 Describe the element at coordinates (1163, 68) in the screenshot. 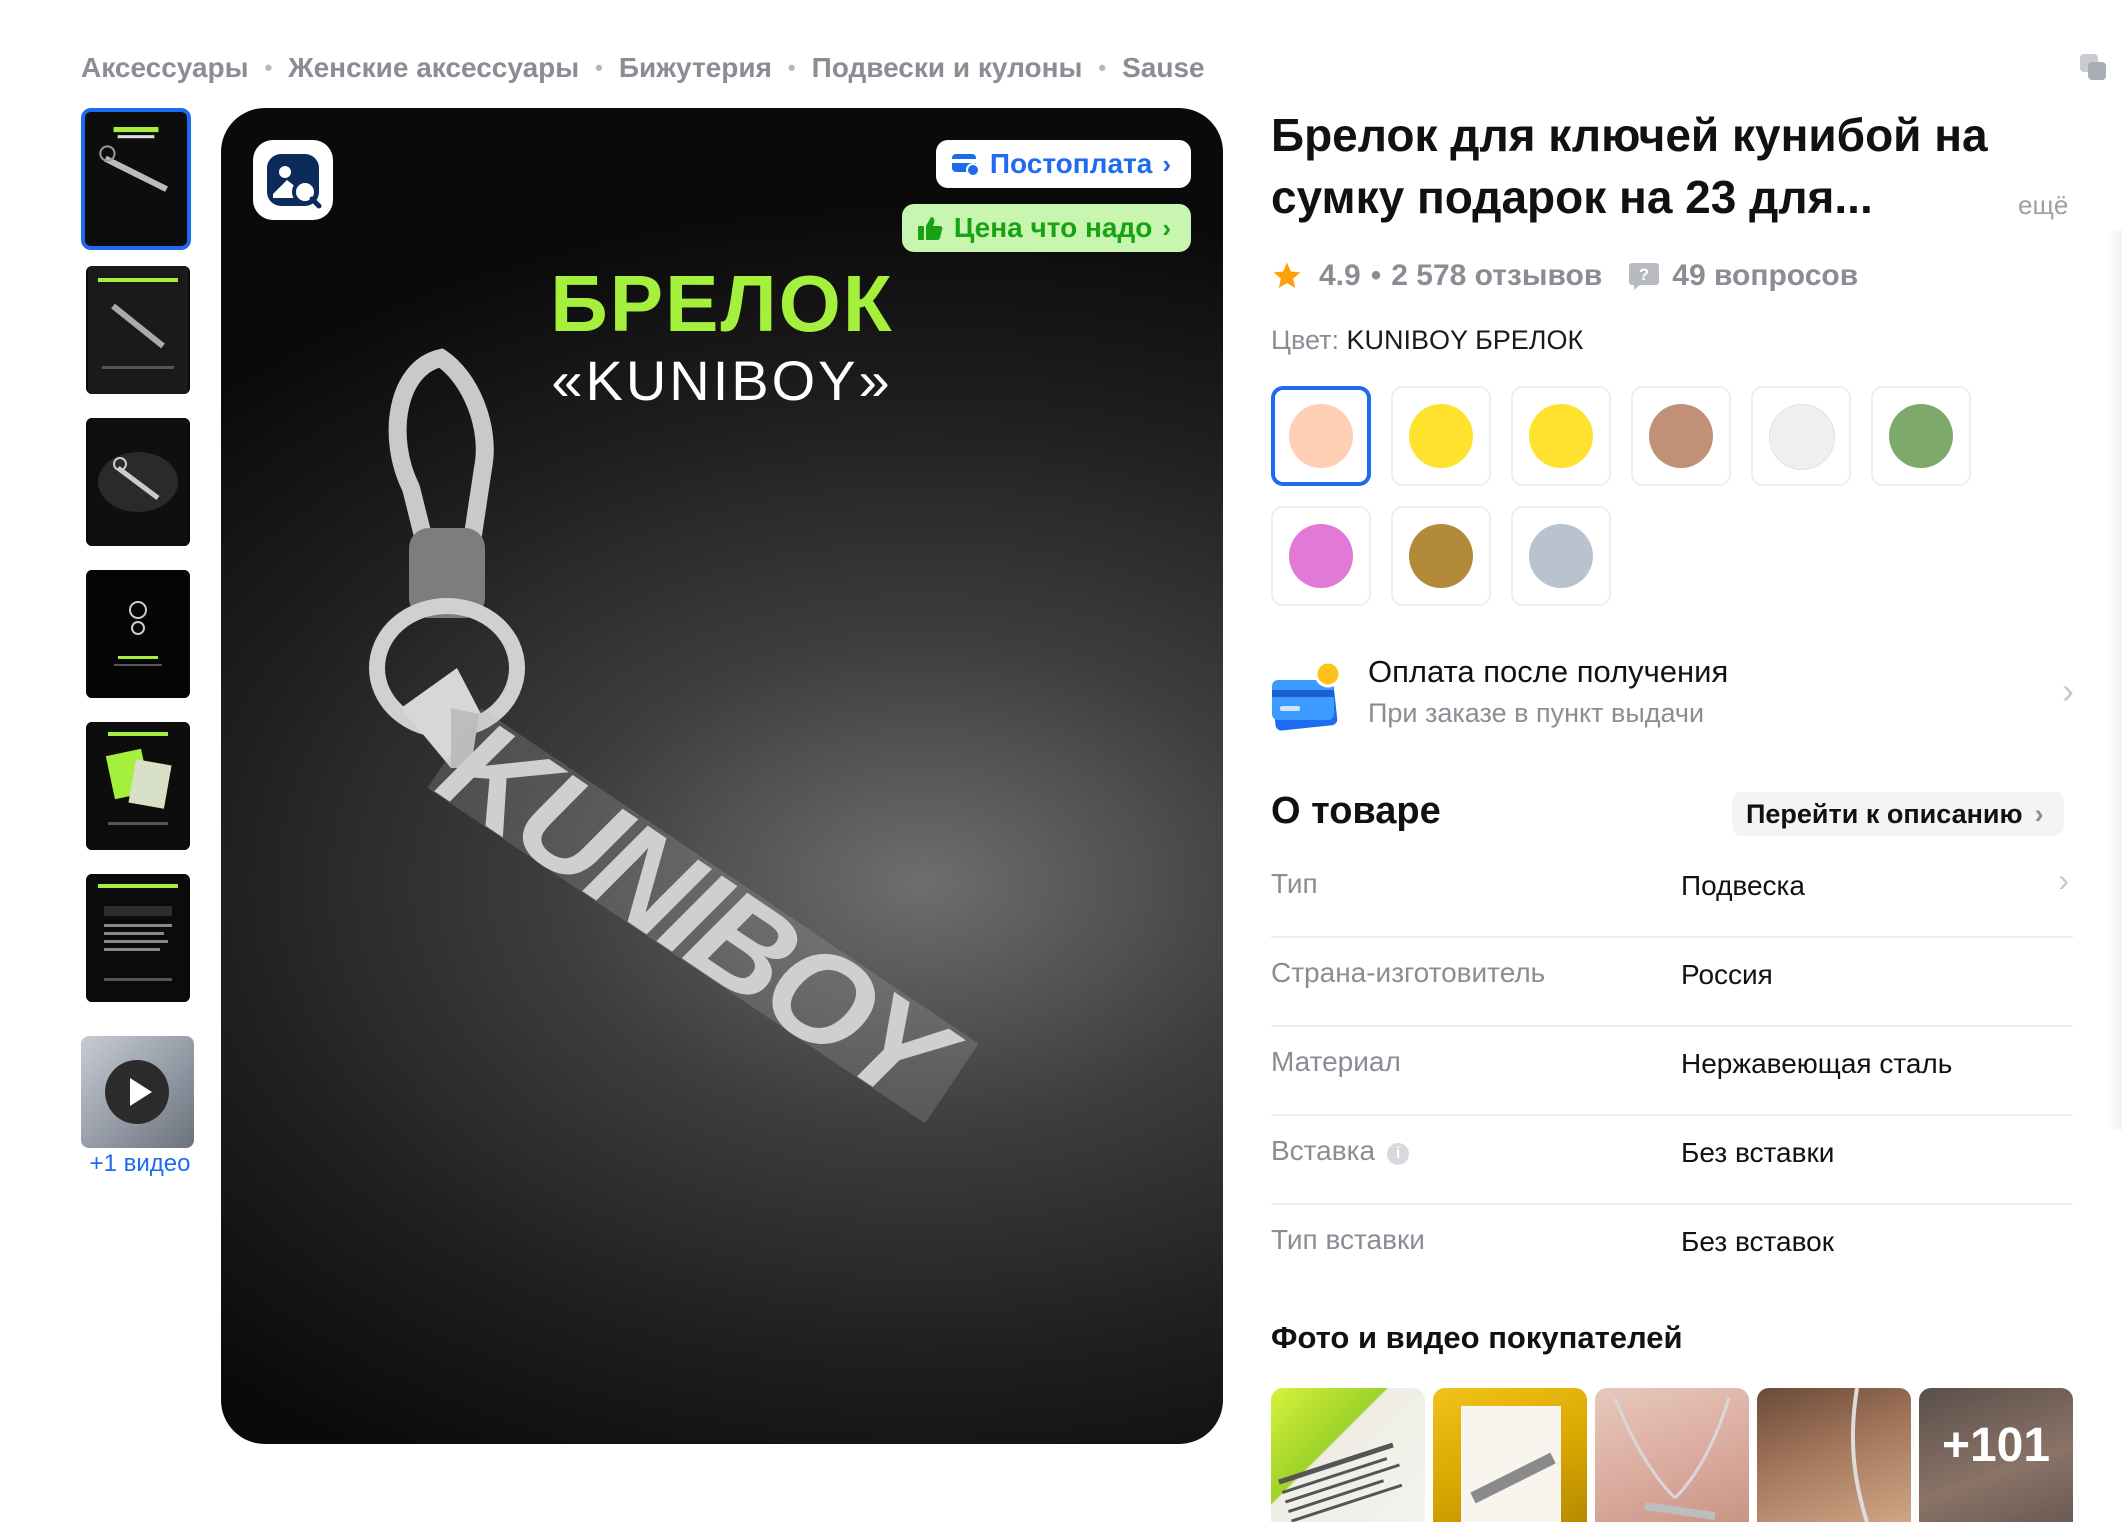

I see `breadcrumb-item-brand: Sause` at that location.